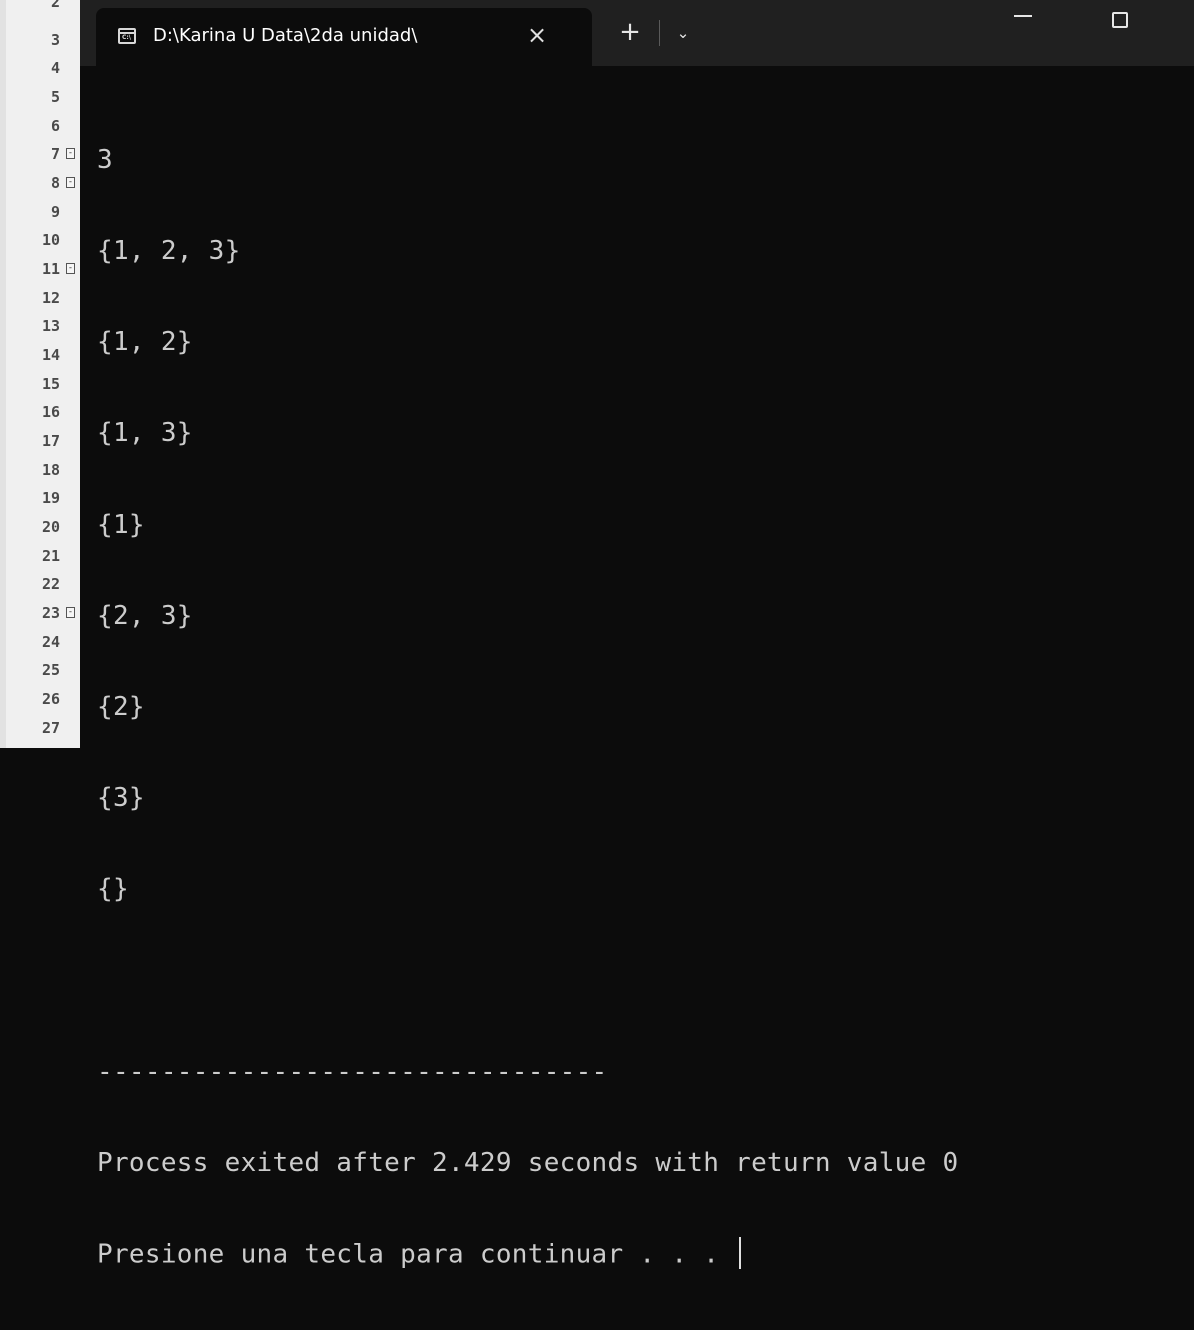  Describe the element at coordinates (50, 269) in the screenshot. I see `line-number: 11` at that location.